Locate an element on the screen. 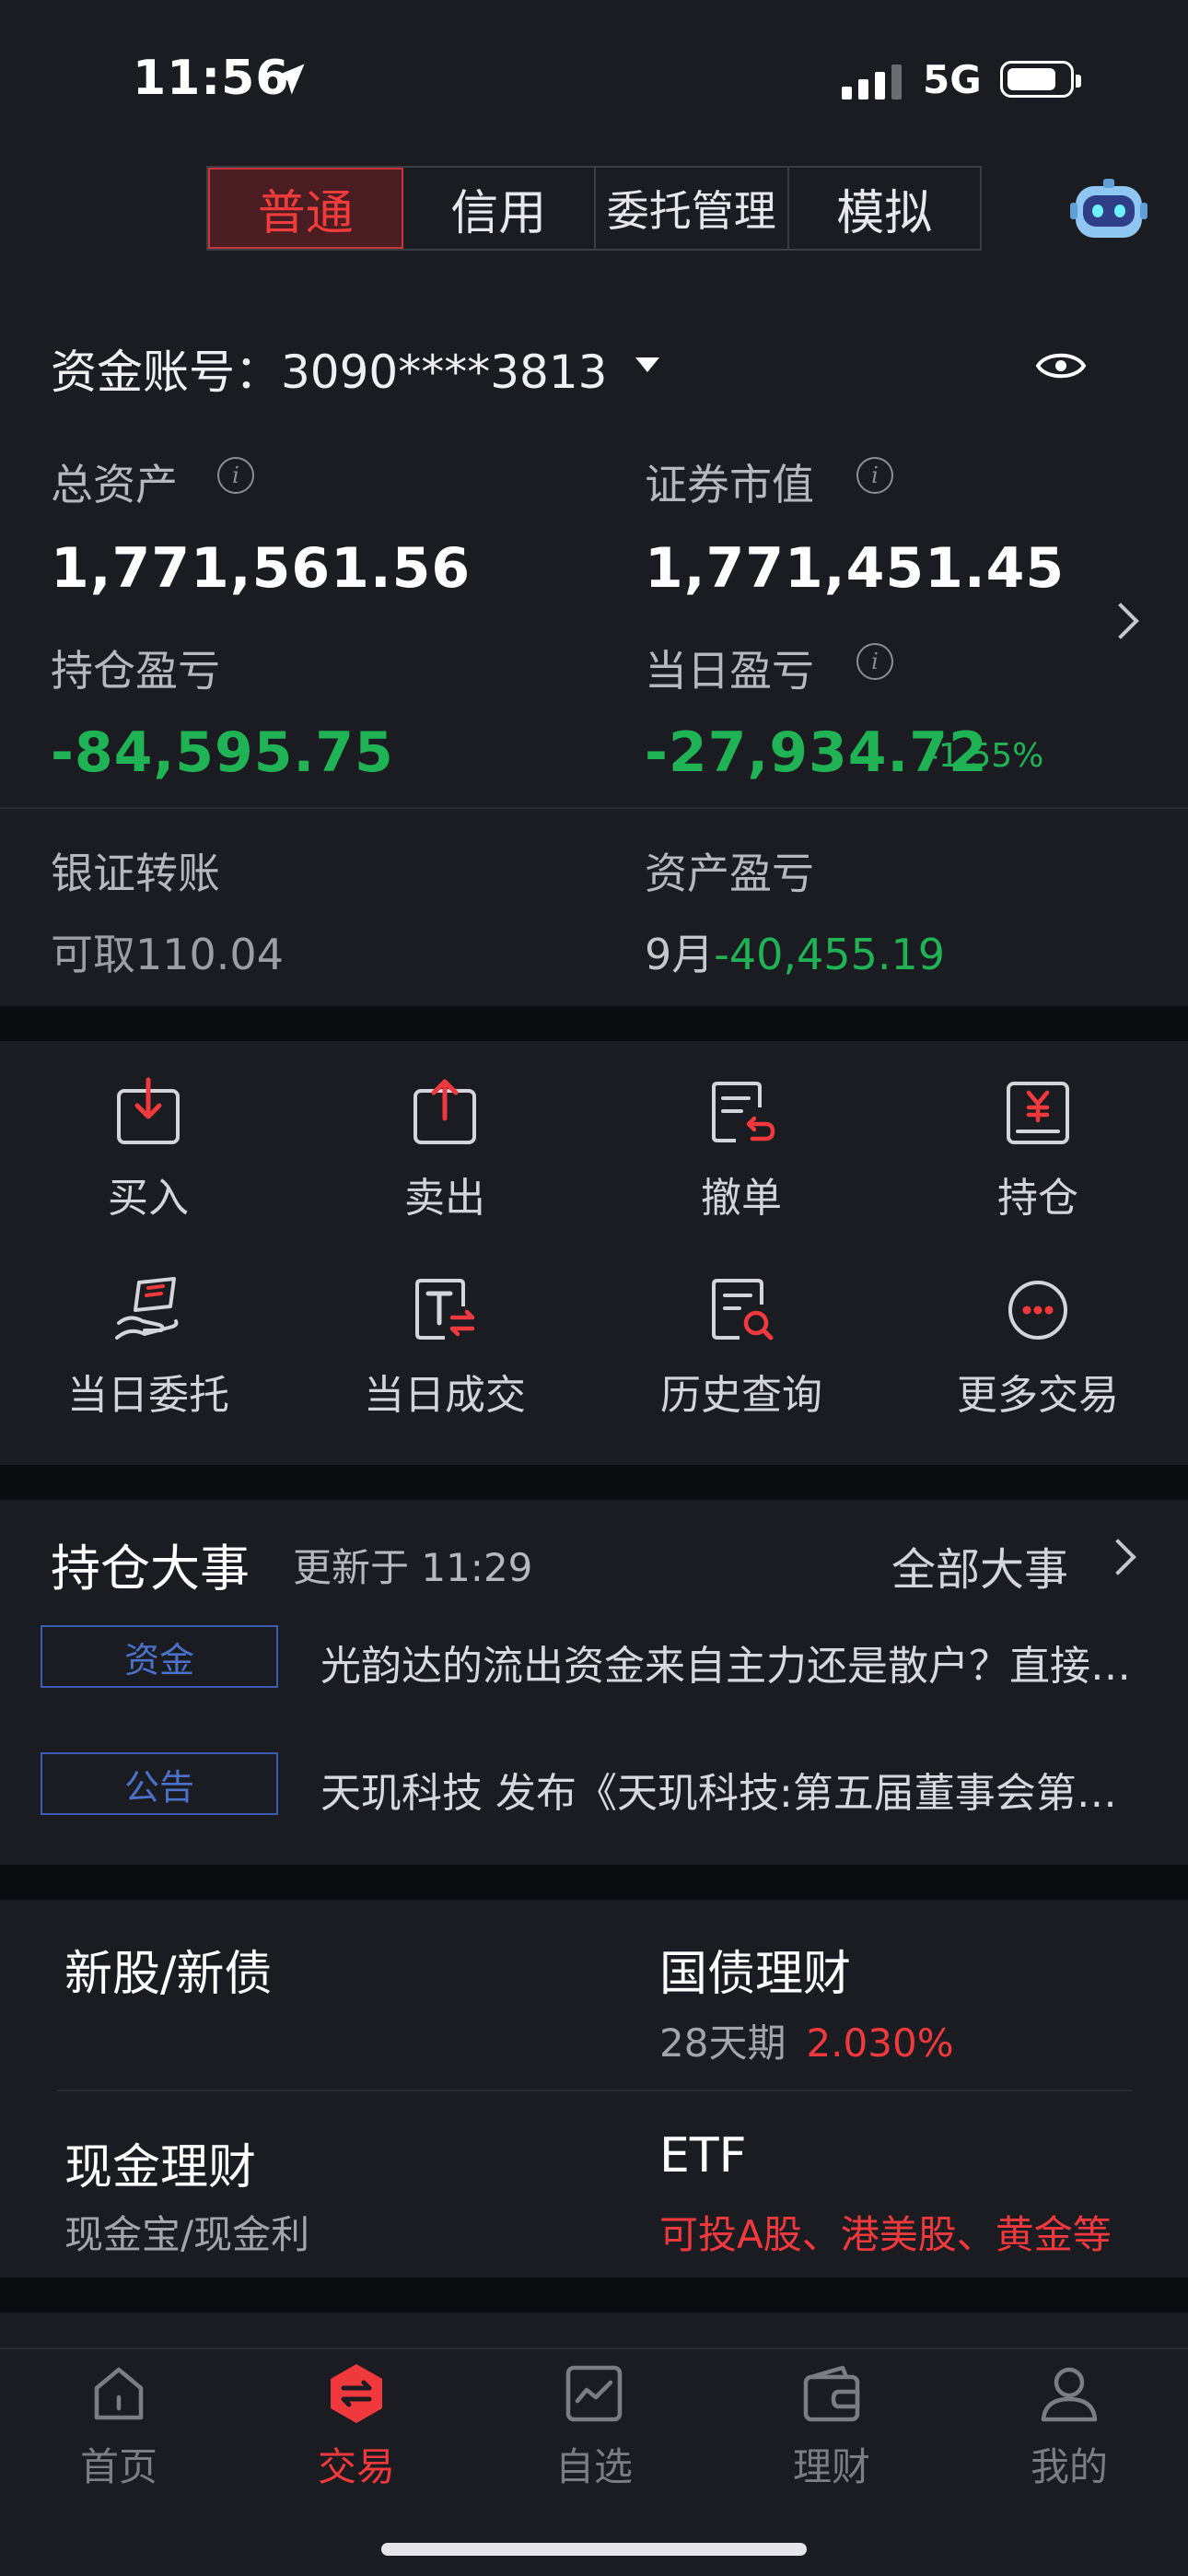  account-number-row: 资金账号：3090****3813 is located at coordinates (329, 368).